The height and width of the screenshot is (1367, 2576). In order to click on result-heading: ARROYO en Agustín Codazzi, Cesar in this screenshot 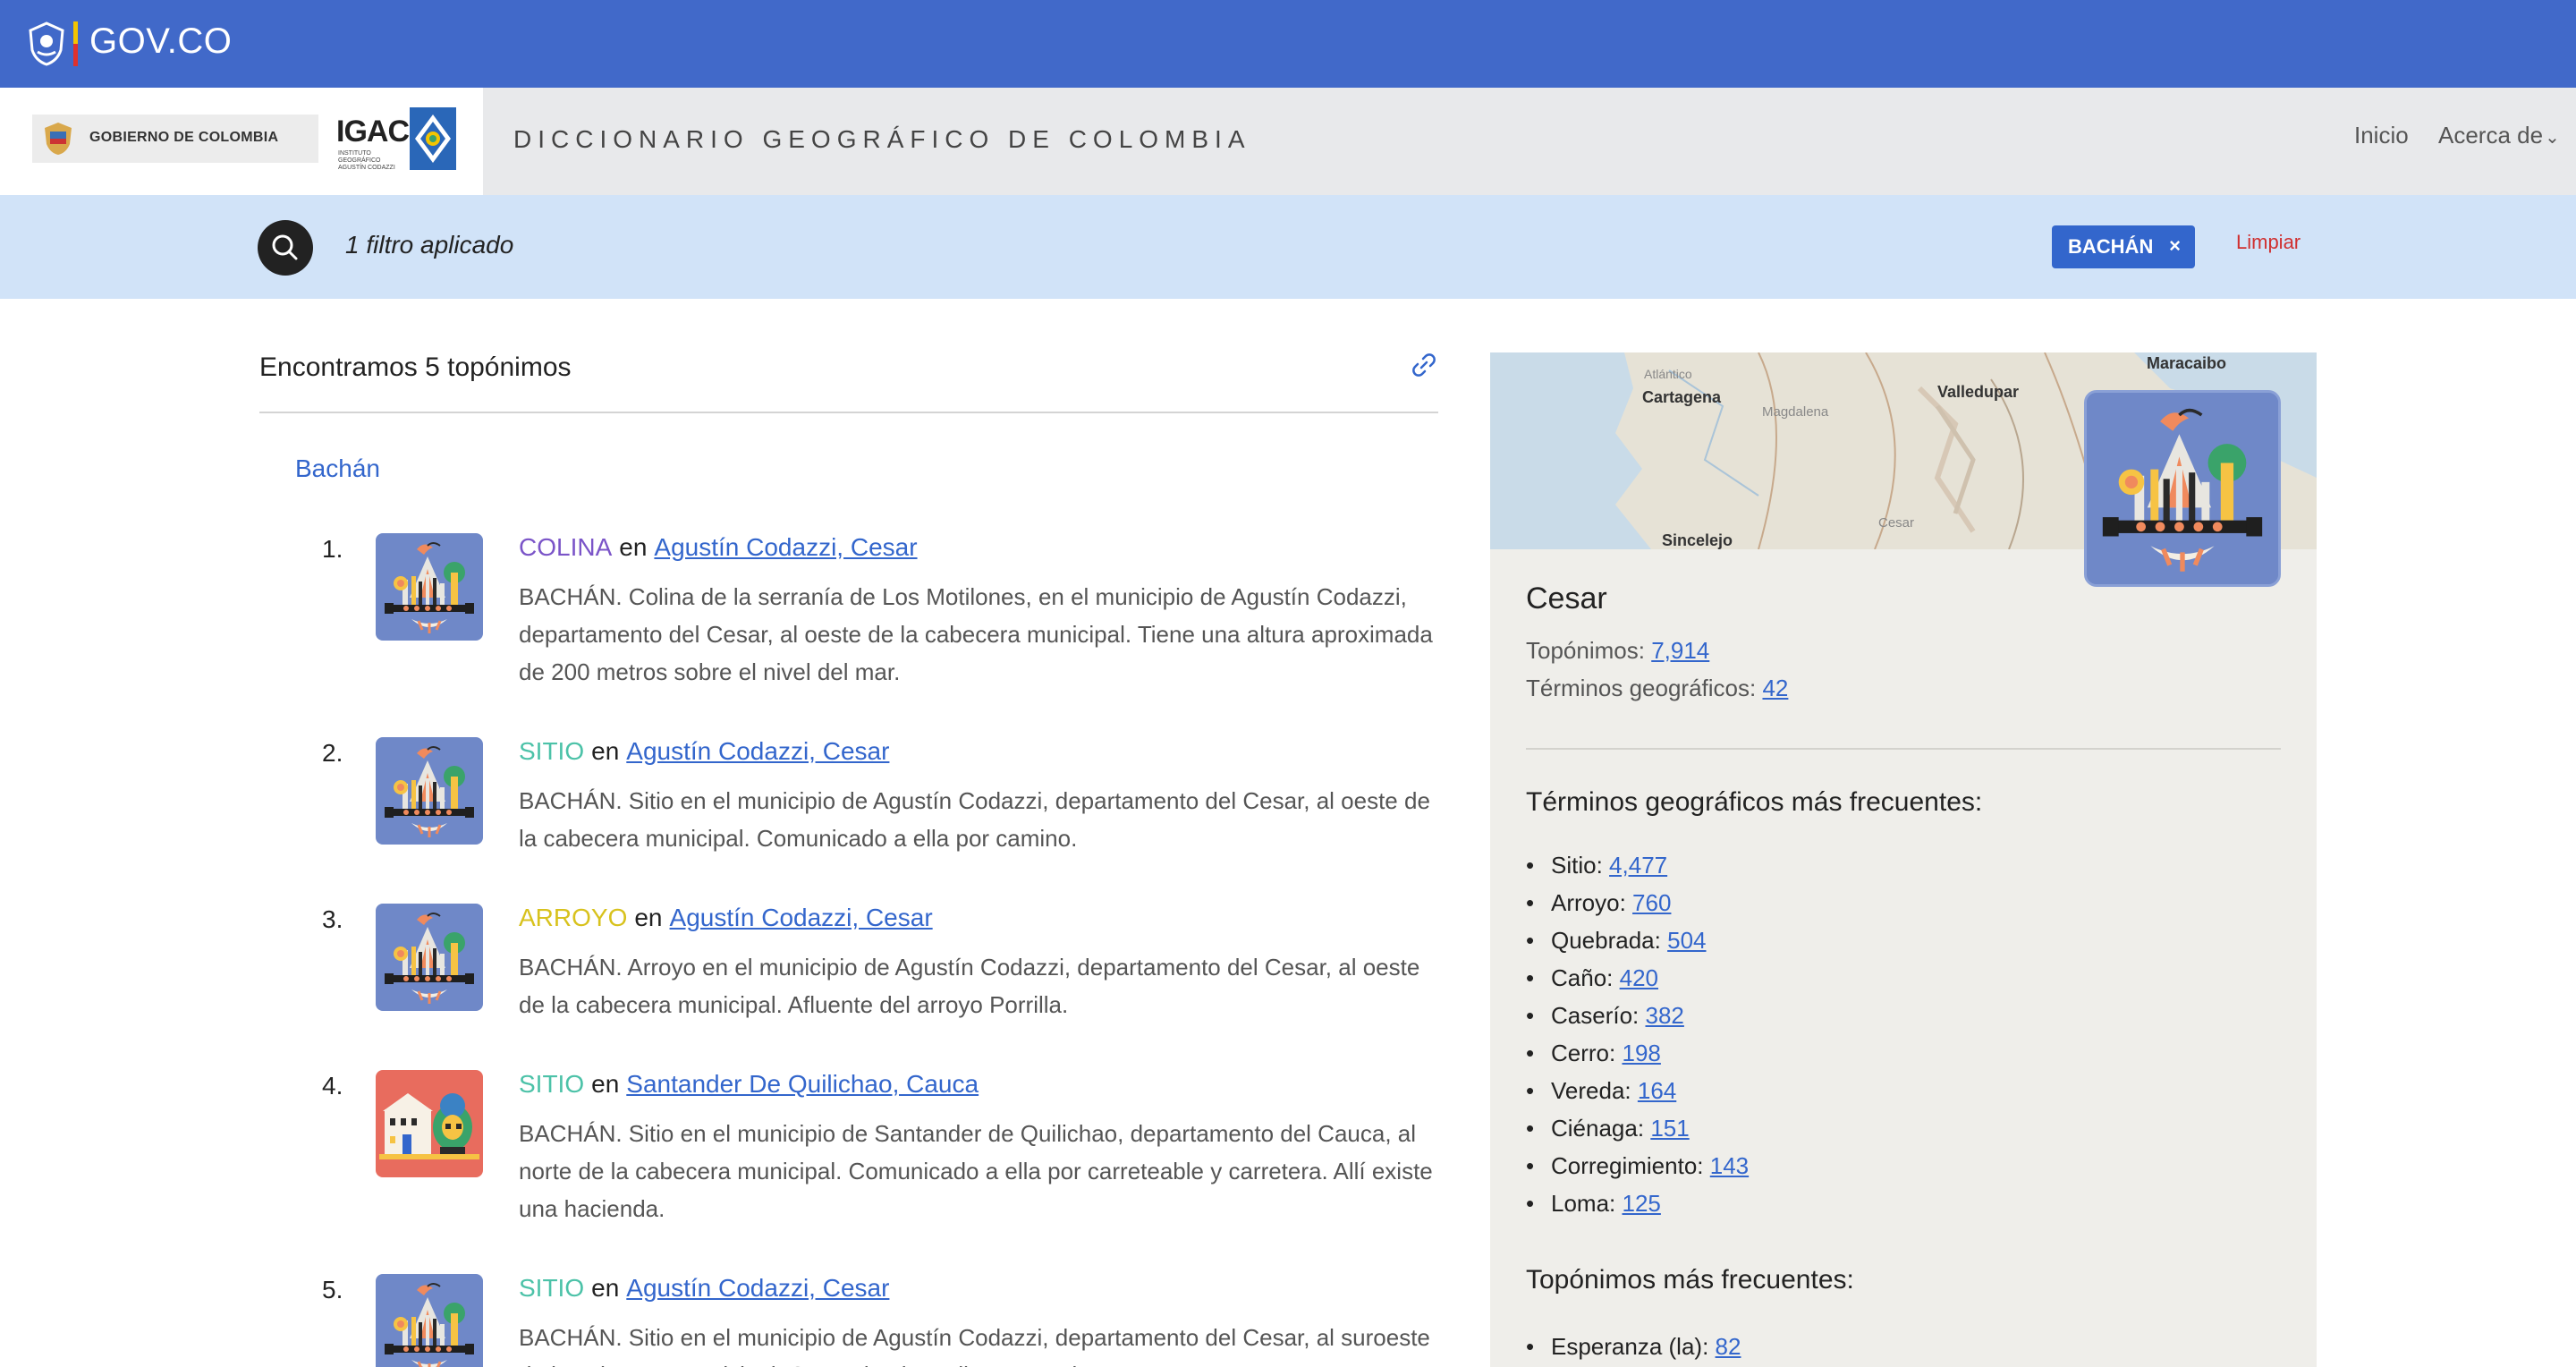, I will do `click(726, 918)`.